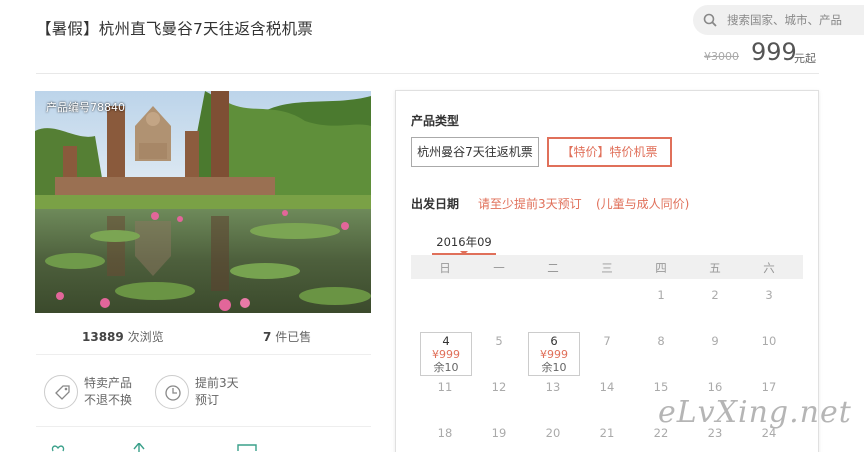  I want to click on calendar-day: 9, so click(715, 341).